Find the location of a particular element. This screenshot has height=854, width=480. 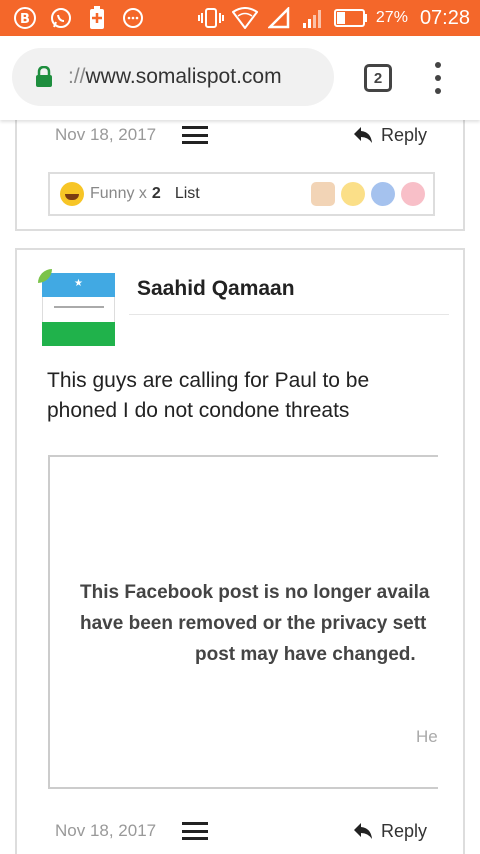

author-name: Saahid Qamaan is located at coordinates (216, 289).